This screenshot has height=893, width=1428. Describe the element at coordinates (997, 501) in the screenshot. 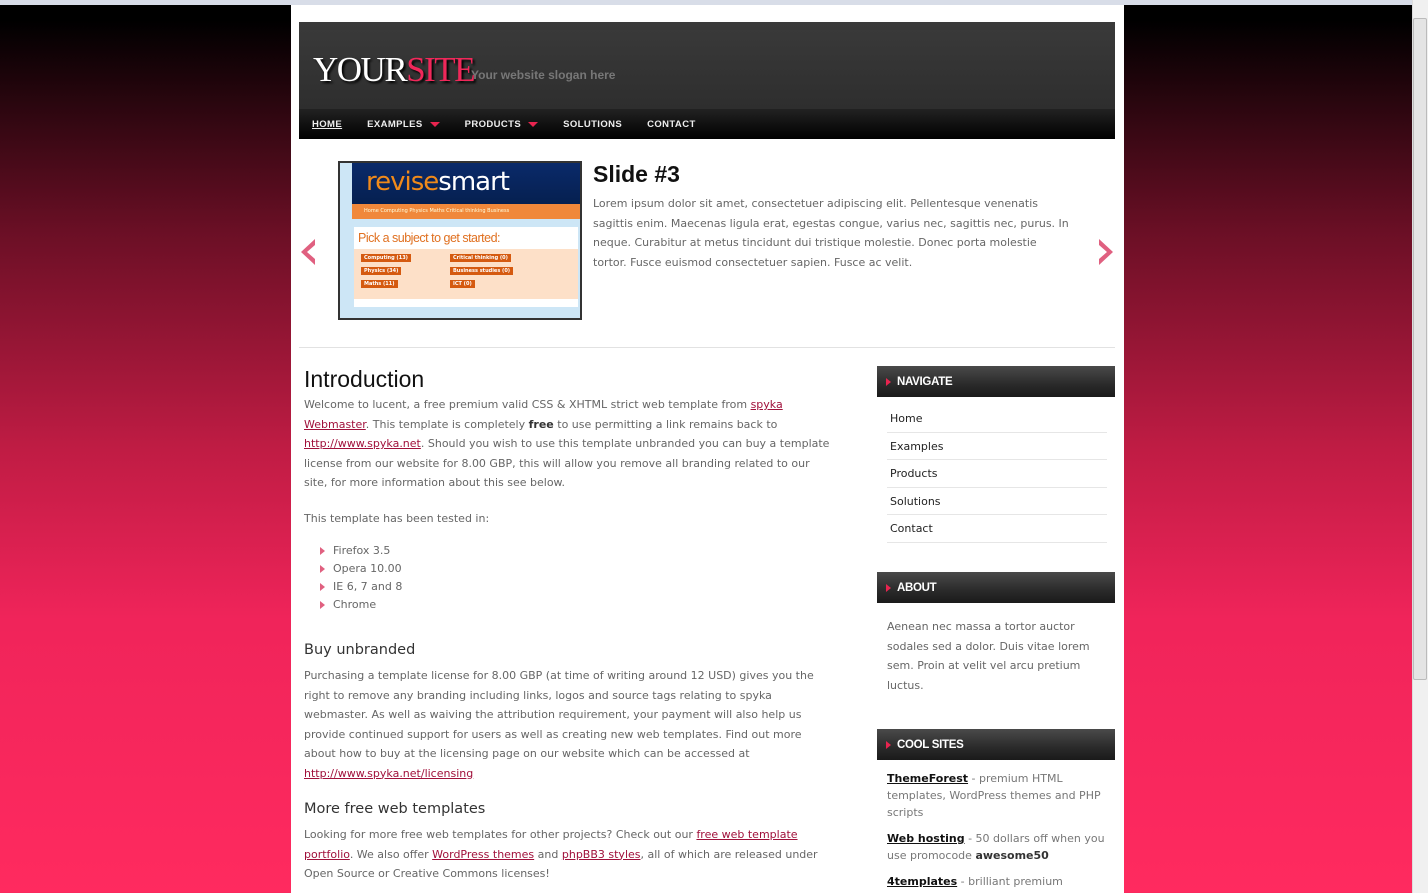

I see `sidebar-item-solutions: Solutions` at that location.